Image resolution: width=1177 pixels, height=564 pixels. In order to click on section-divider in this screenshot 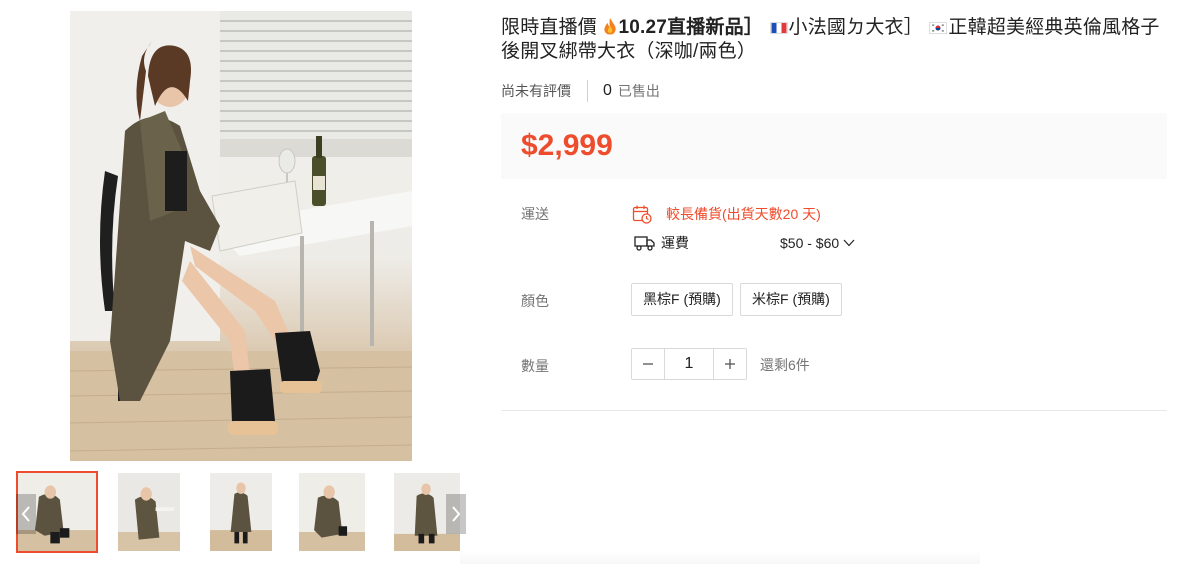, I will do `click(834, 410)`.